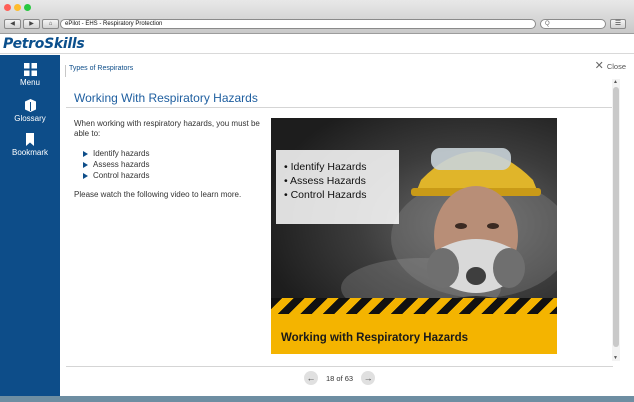  I want to click on video-caption-bar: Working with Respiratory Hazards, so click(414, 326).